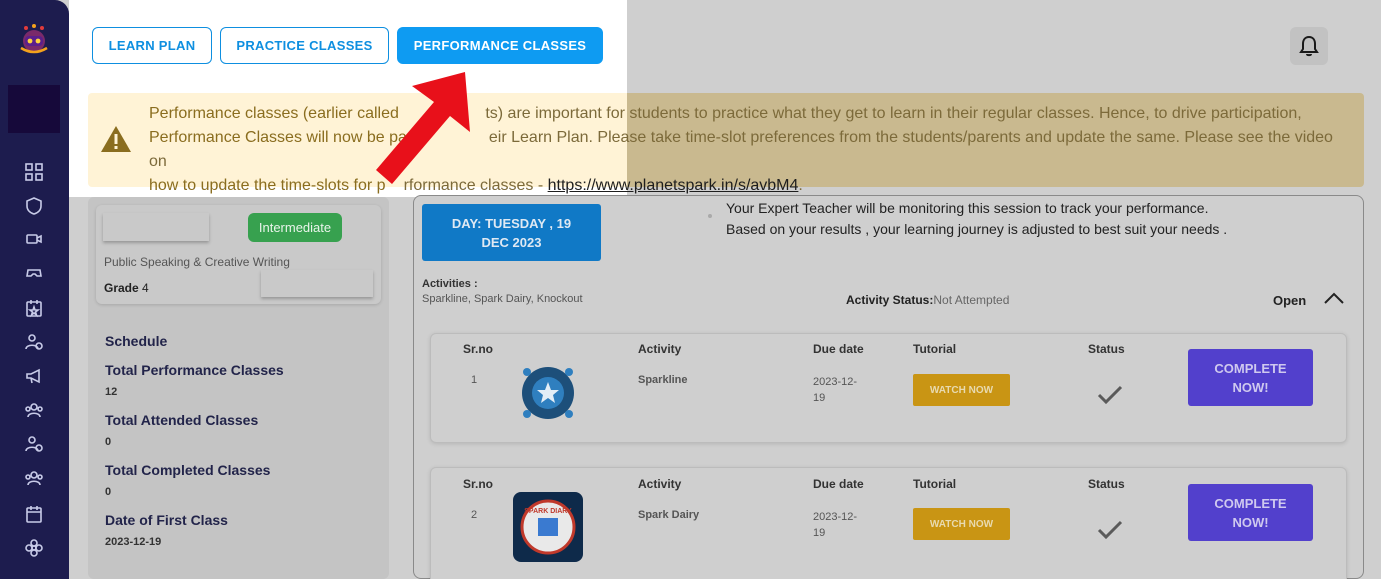 The image size is (1381, 579). I want to click on level-badge: Intermediate, so click(295, 227).